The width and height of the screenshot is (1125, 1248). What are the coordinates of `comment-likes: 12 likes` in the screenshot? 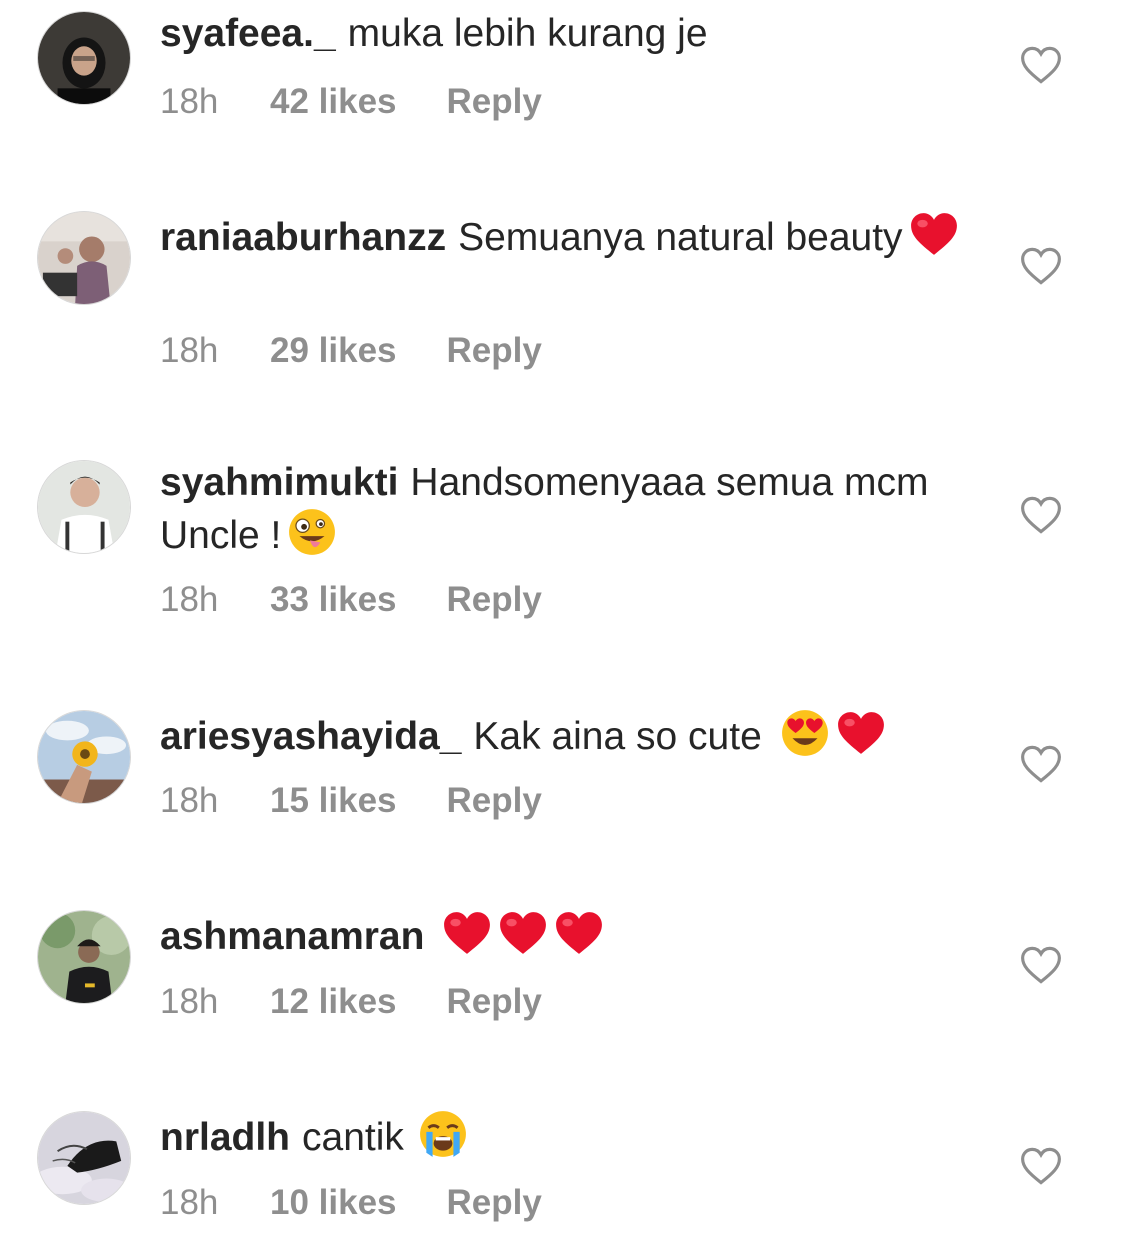 It's located at (333, 1002).